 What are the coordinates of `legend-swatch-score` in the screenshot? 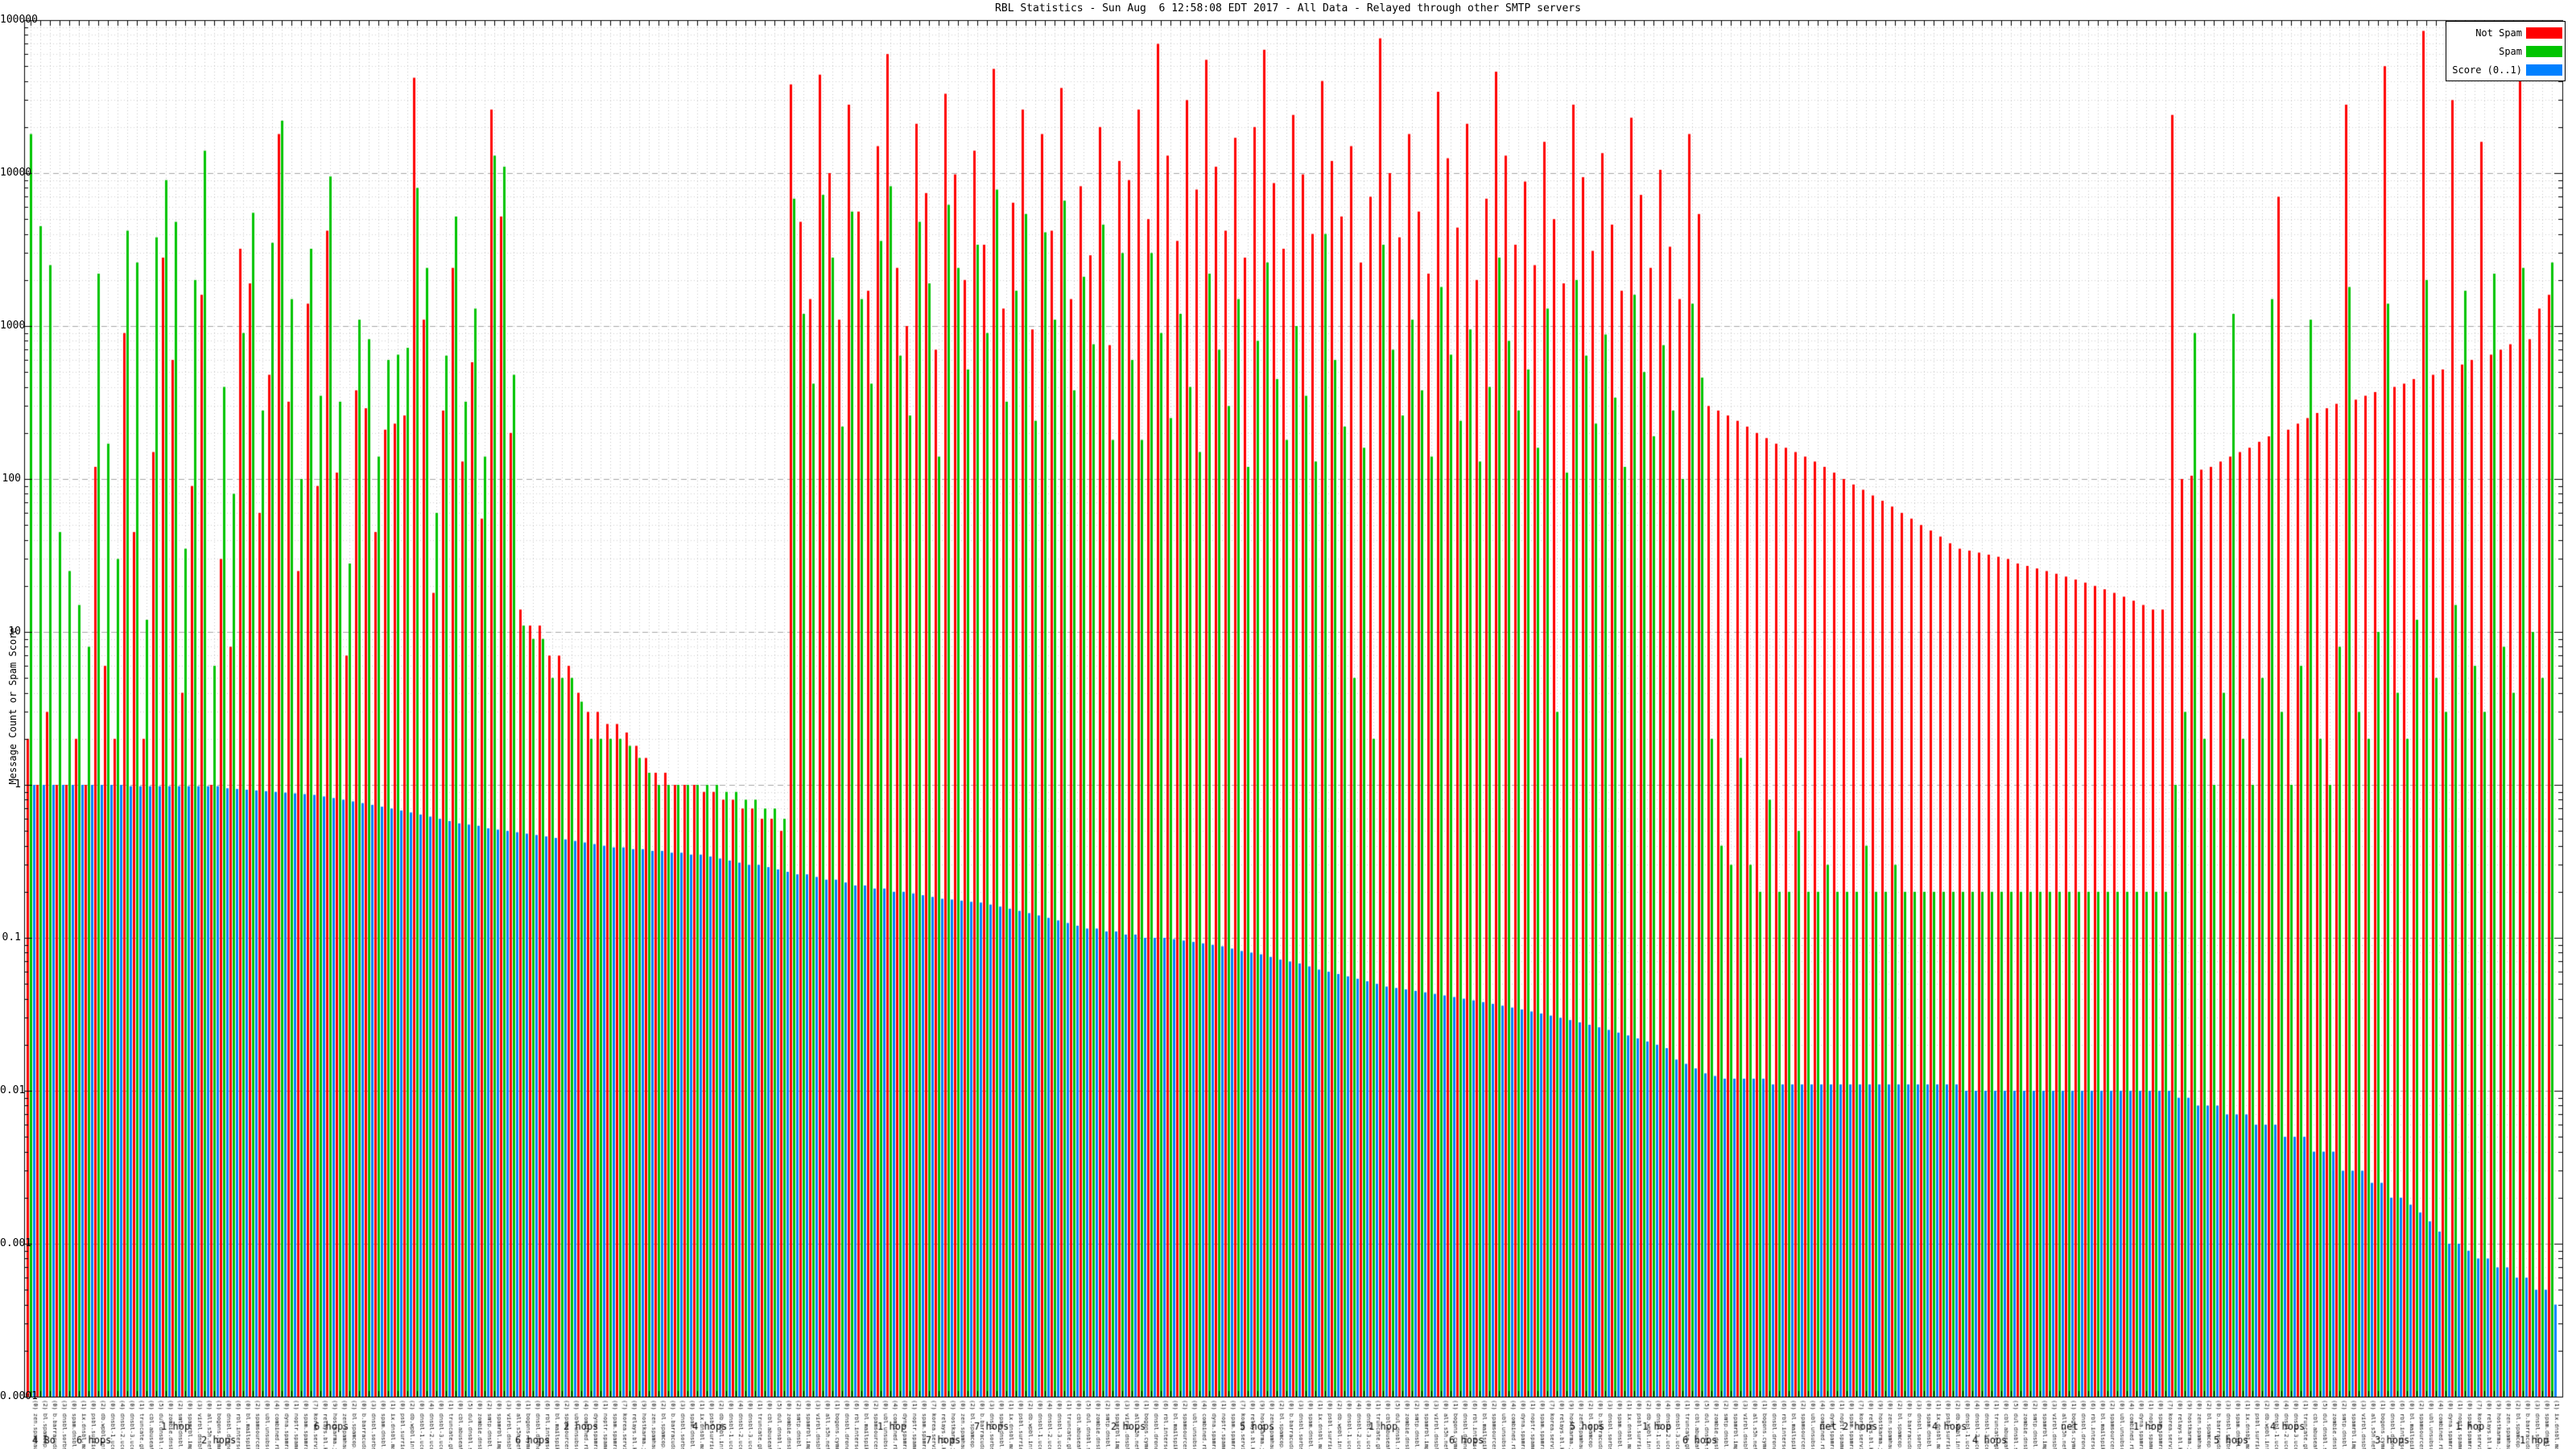 It's located at (2544, 70).